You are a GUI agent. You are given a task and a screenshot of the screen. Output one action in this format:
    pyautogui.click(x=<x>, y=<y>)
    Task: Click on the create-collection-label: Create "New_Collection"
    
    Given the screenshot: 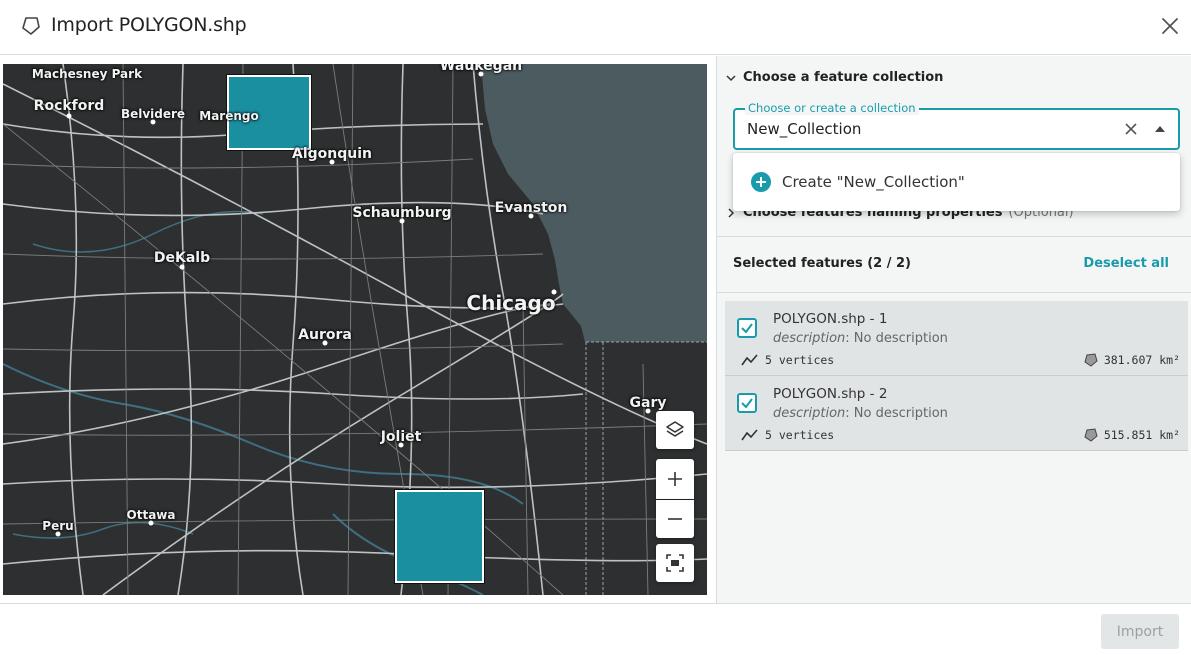 What is the action you would take?
    pyautogui.click(x=873, y=182)
    